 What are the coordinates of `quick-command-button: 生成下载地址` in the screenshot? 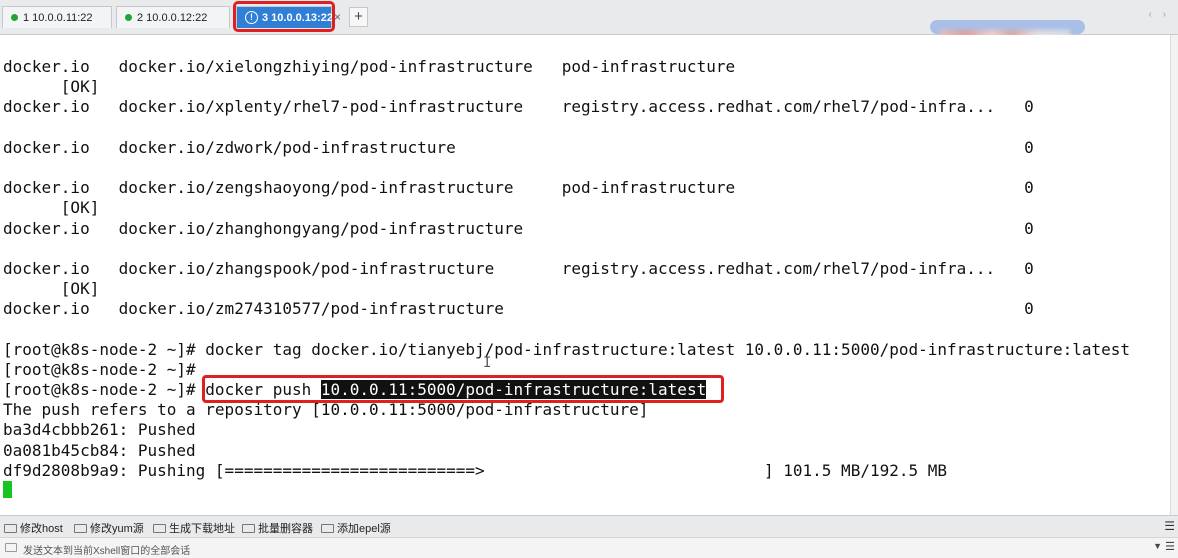 It's located at (194, 528).